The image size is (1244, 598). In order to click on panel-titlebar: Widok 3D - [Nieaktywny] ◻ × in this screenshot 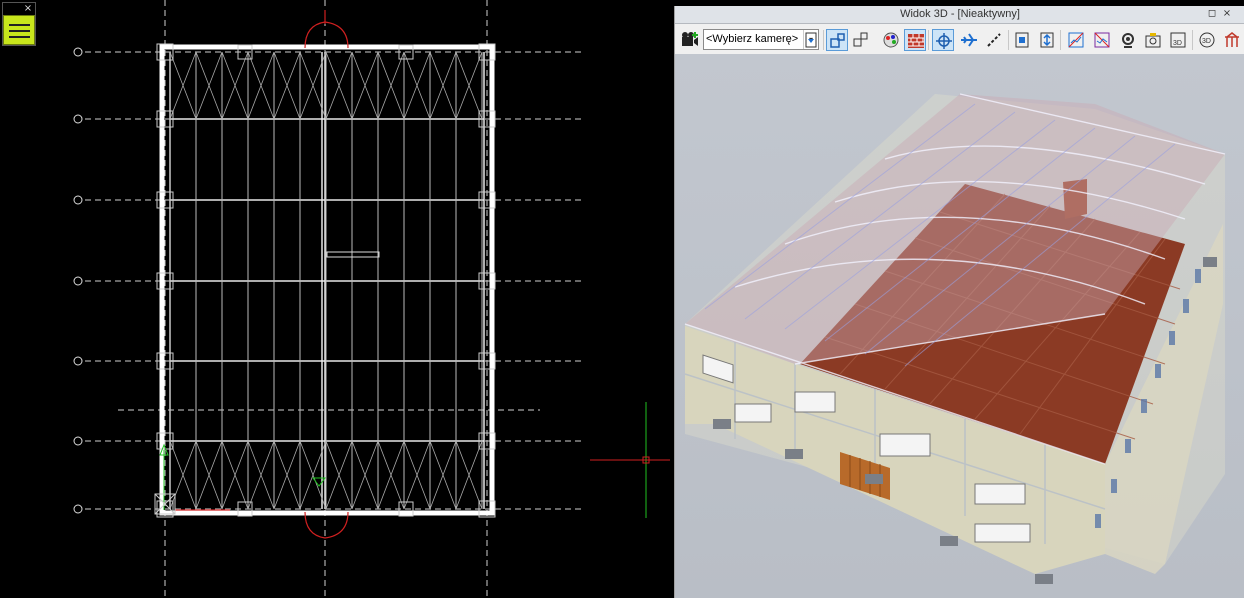, I will do `click(959, 15)`.